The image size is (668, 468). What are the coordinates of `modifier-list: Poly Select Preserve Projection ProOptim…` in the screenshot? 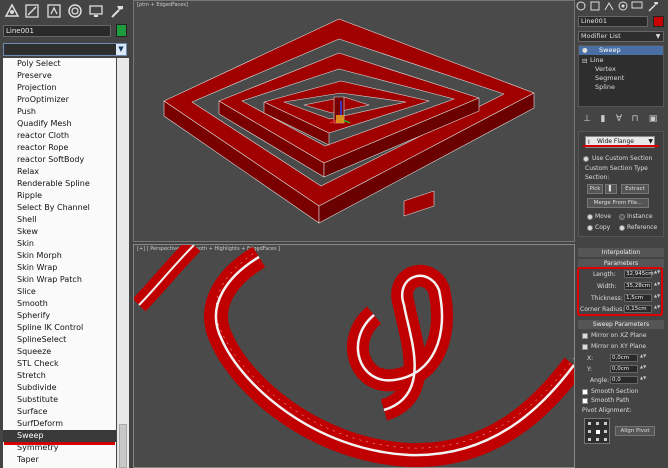 It's located at (59, 263).